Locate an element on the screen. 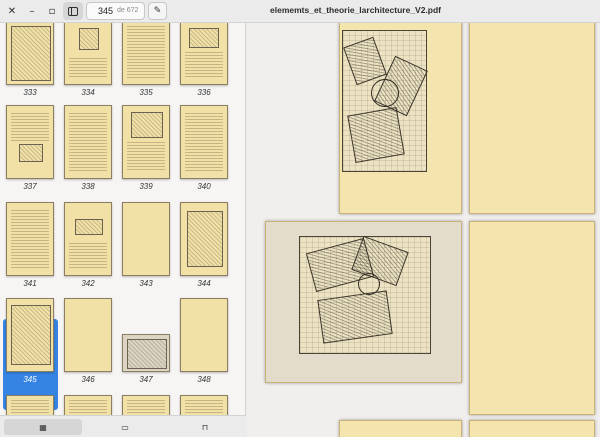 Image resolution: width=600 pixels, height=437 pixels. thumbnail-label: 344 is located at coordinates (204, 283).